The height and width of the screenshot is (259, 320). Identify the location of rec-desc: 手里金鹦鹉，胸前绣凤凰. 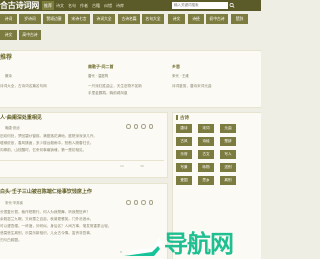
(108, 93).